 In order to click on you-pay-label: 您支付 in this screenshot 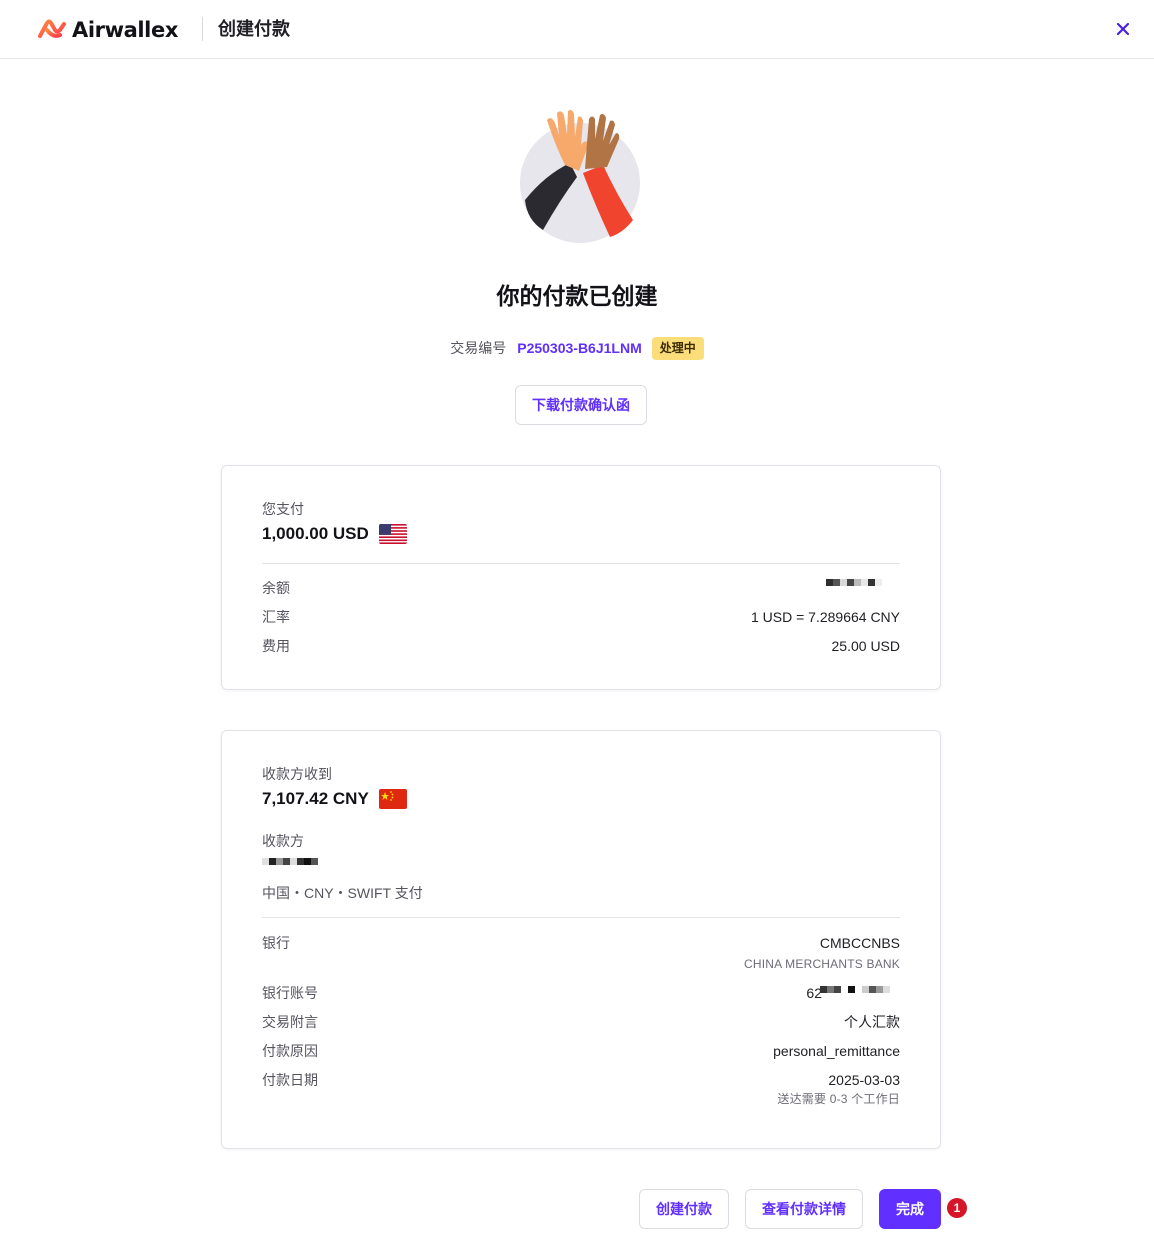, I will do `click(283, 509)`.